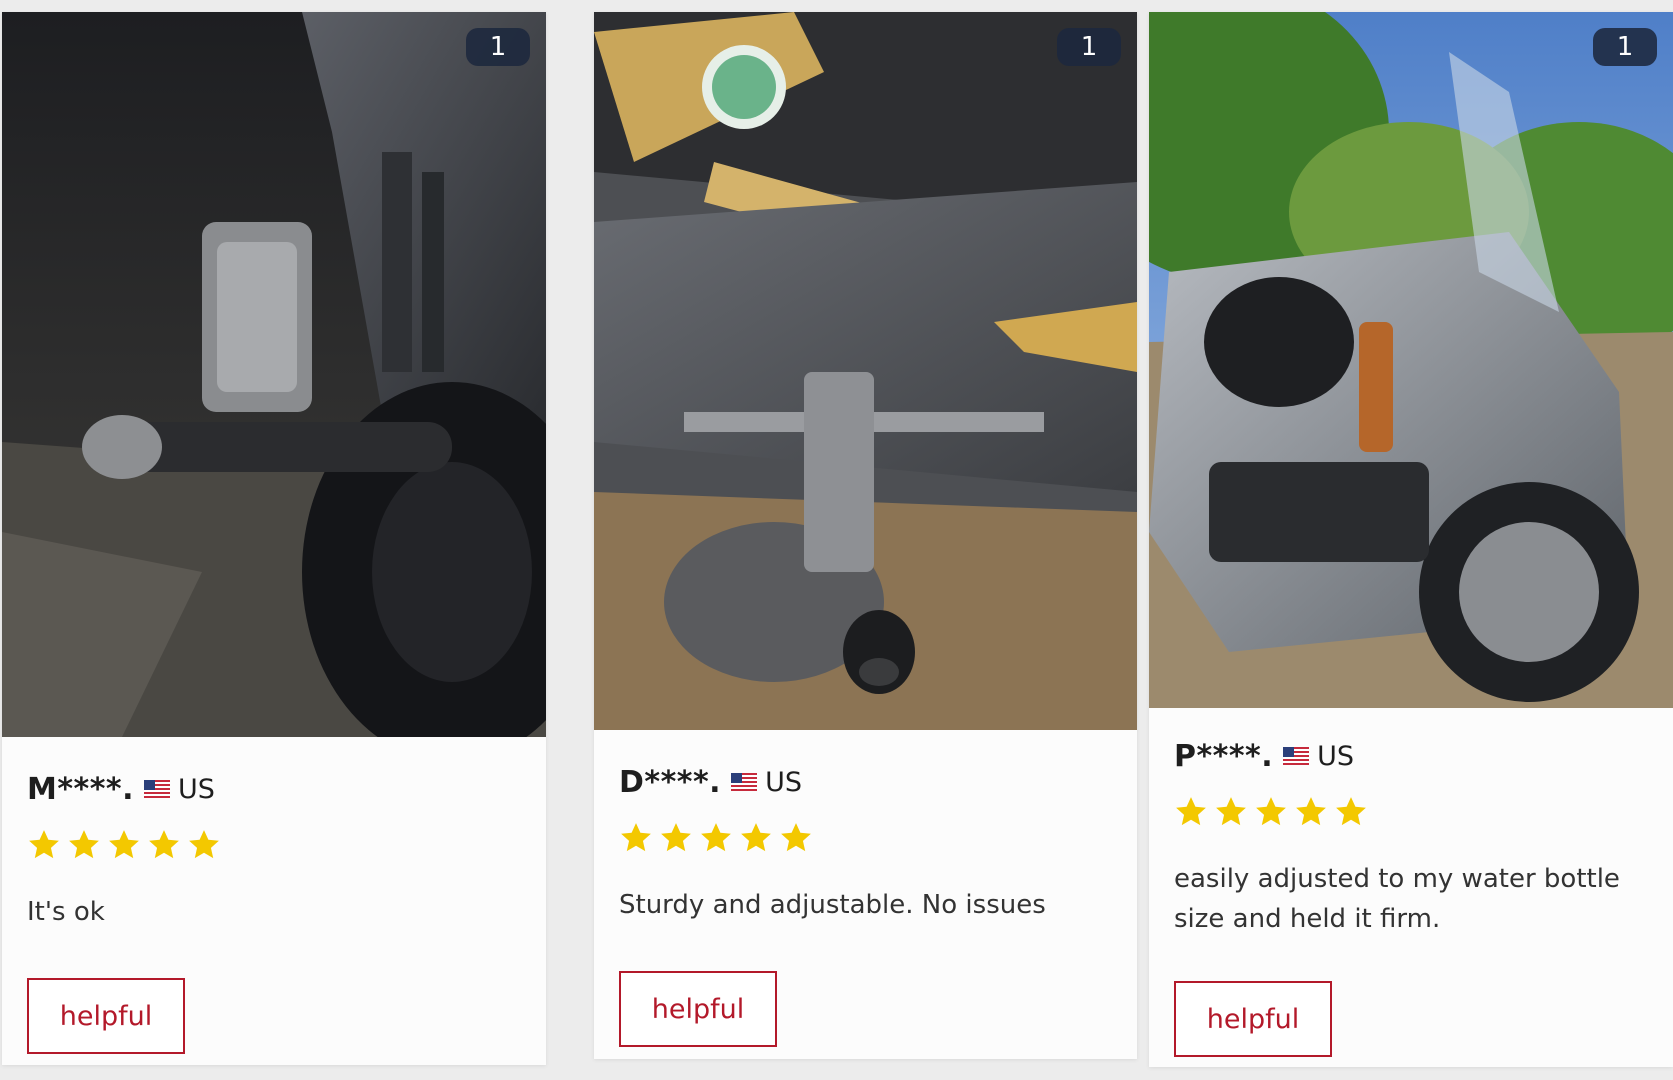 This screenshot has width=1673, height=1080. Describe the element at coordinates (832, 905) in the screenshot. I see `review-text: Sturdy and adjustable. No issues` at that location.